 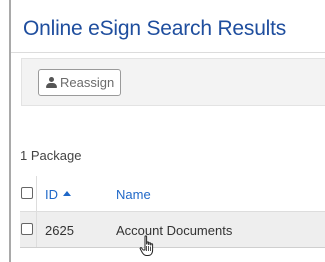 What do you see at coordinates (146, 245) in the screenshot?
I see `hand-pointer-cursor-icon` at bounding box center [146, 245].